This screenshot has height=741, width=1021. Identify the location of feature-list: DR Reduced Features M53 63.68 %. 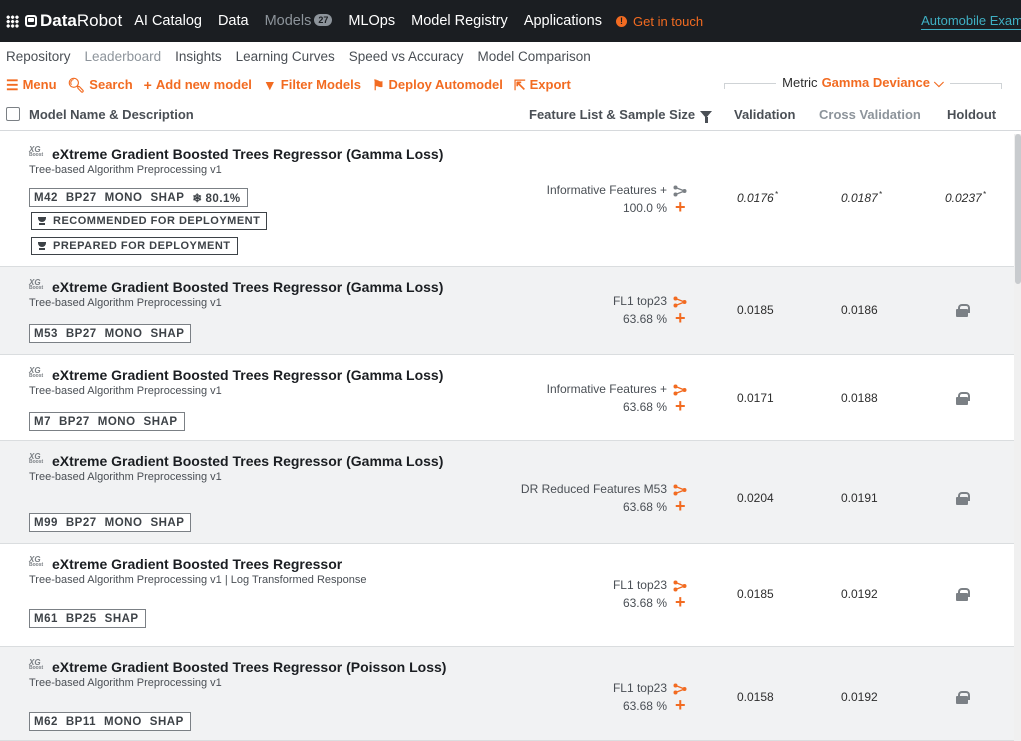
(594, 498).